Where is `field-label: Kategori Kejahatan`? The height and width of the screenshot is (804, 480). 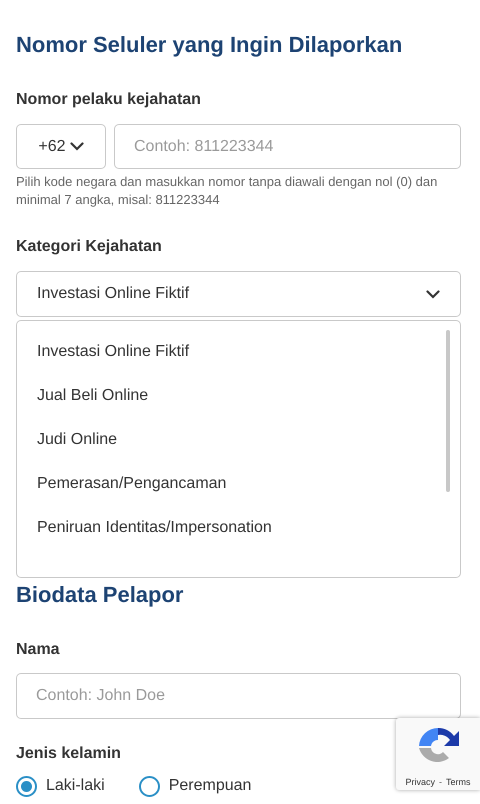
field-label: Kategori Kejahatan is located at coordinates (89, 247).